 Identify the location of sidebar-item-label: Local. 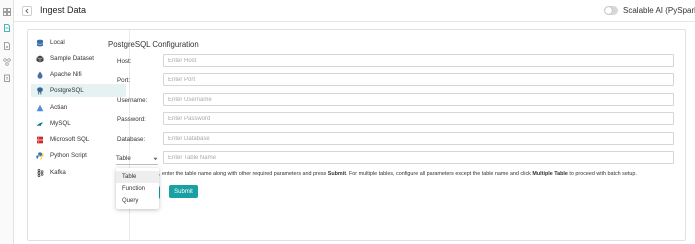
(57, 42).